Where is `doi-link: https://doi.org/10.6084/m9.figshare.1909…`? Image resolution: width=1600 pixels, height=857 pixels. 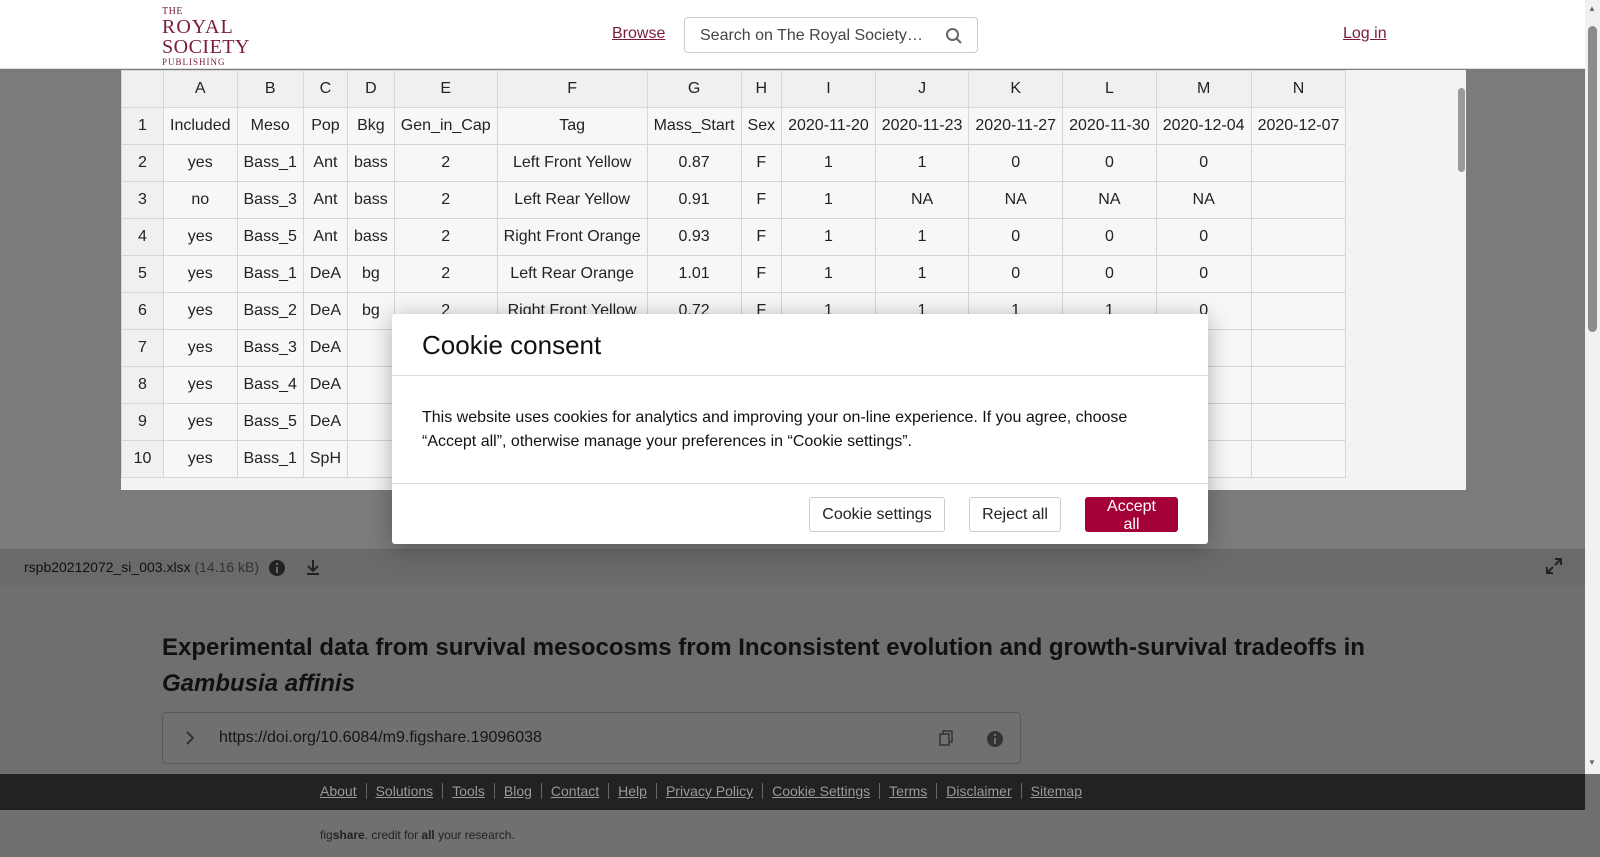 doi-link: https://doi.org/10.6084/m9.figshare.1909… is located at coordinates (380, 738).